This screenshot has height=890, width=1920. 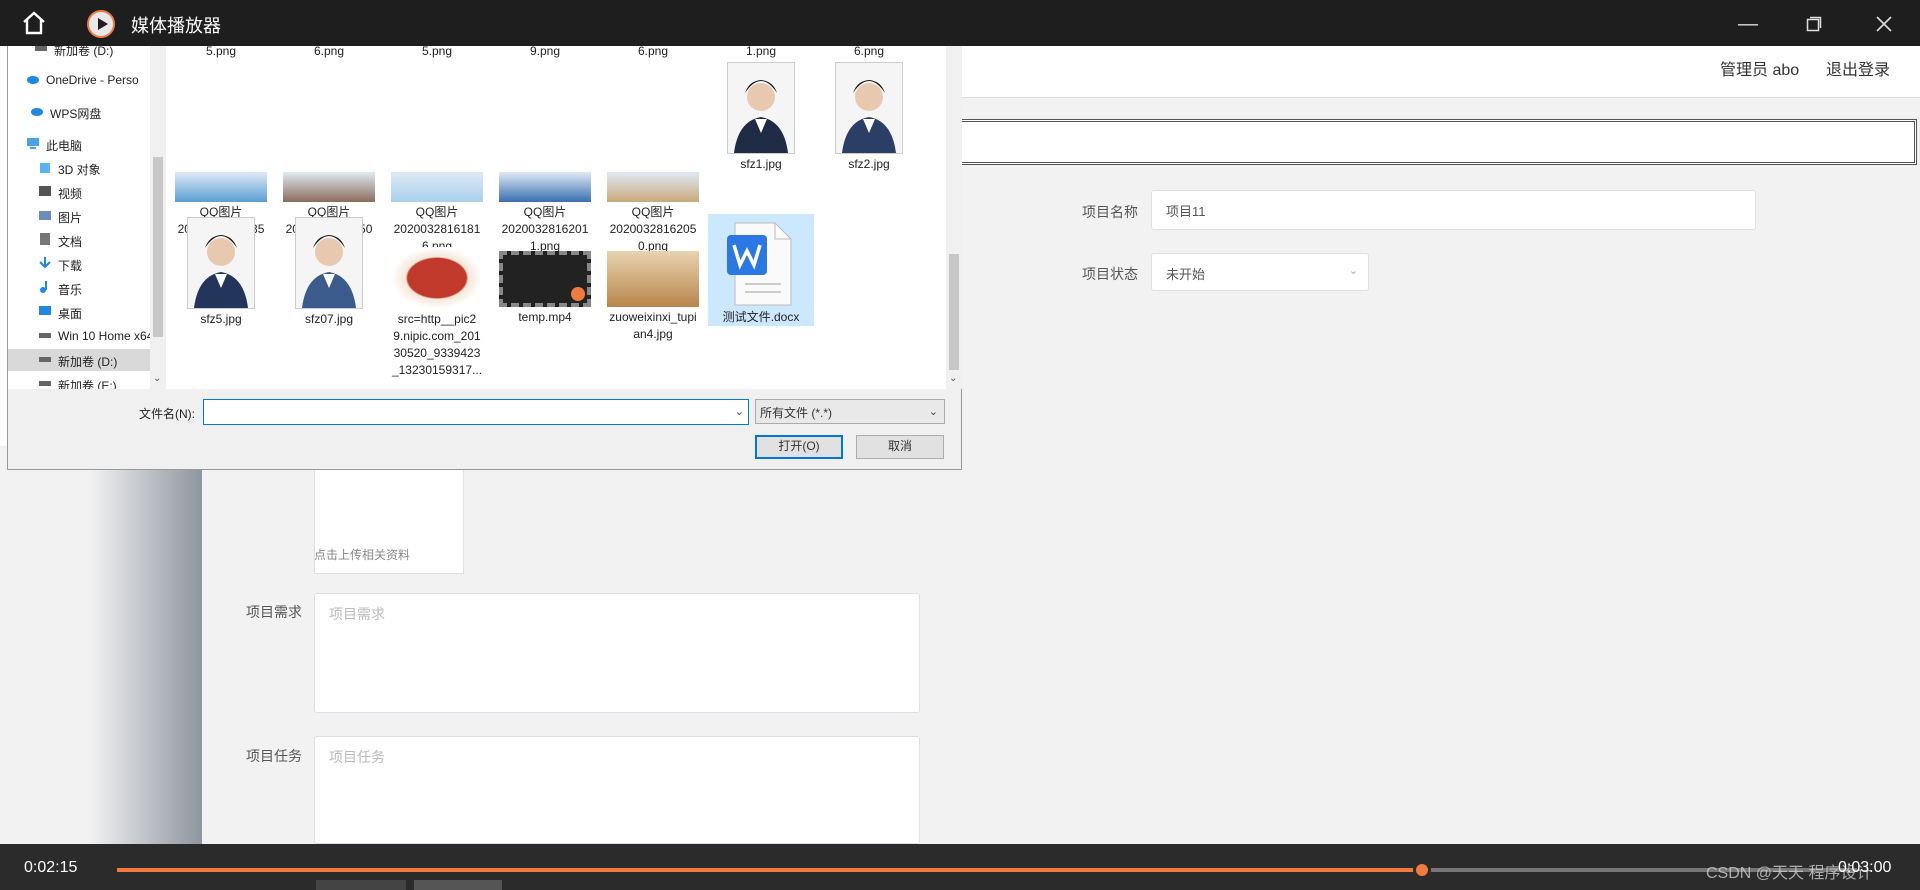 What do you see at coordinates (1759, 68) in the screenshot?
I see `user-name: 管理员 abo` at bounding box center [1759, 68].